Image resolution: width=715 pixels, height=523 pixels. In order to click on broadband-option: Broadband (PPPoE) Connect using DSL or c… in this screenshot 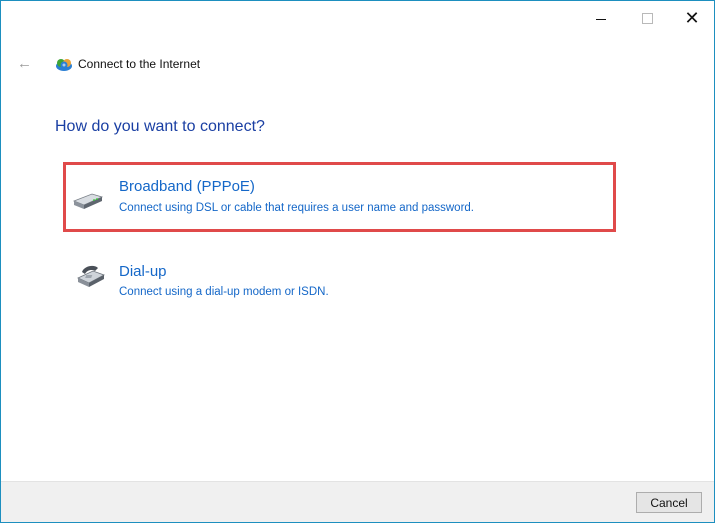, I will do `click(339, 197)`.